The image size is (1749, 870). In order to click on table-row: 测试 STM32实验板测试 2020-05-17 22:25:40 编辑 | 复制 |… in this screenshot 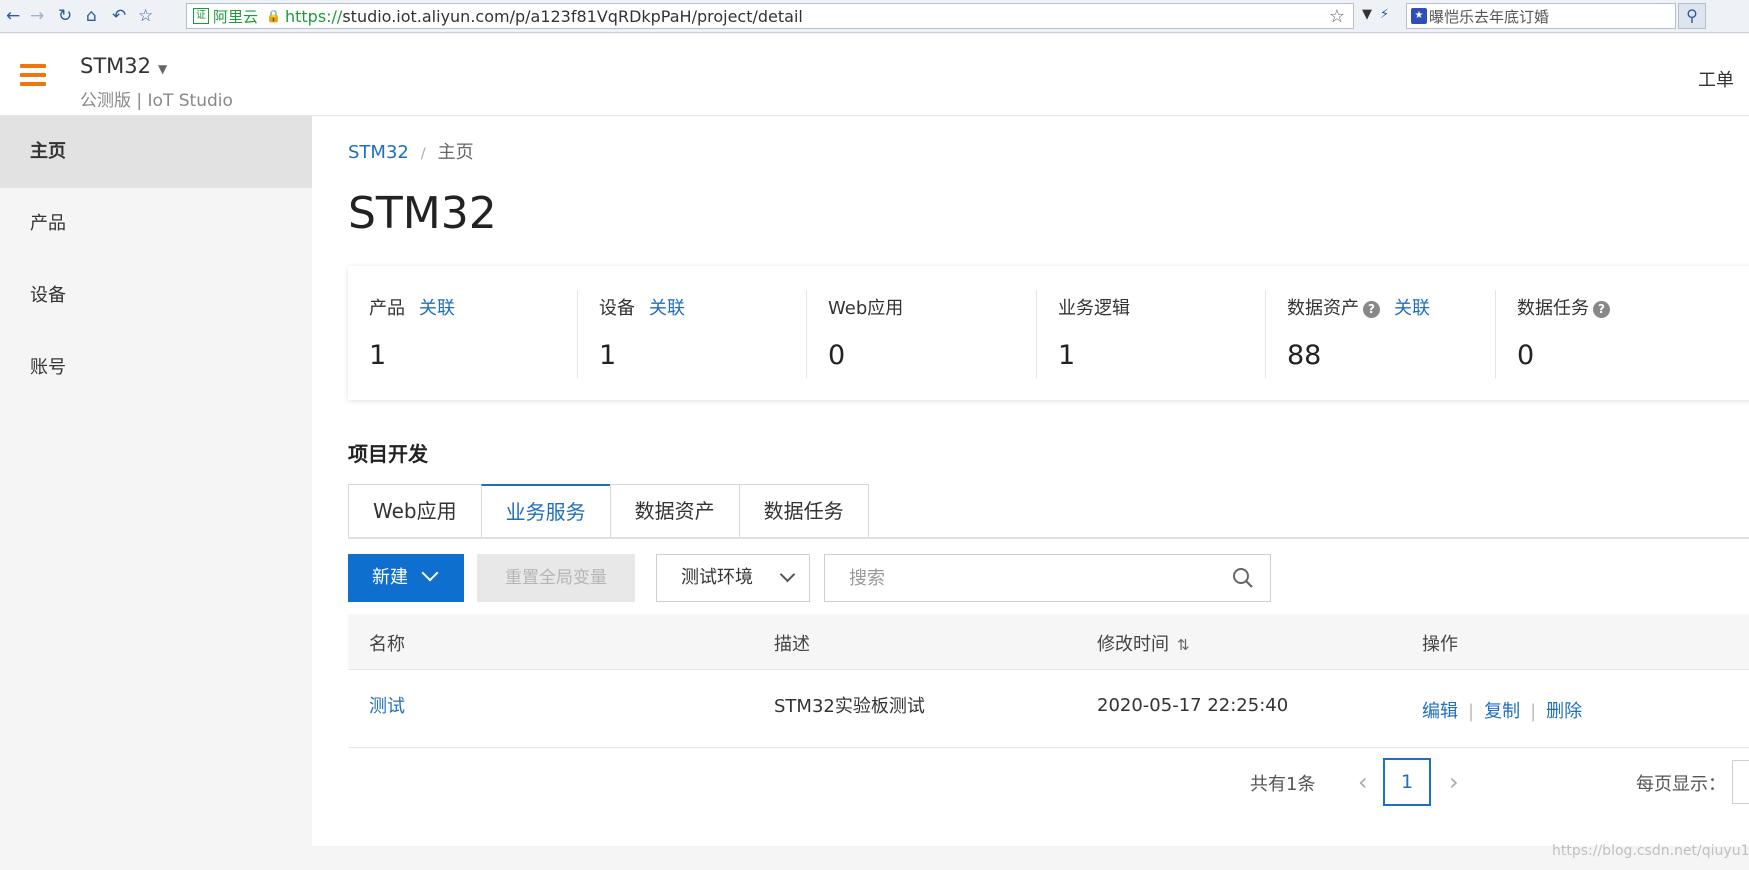, I will do `click(1048, 709)`.